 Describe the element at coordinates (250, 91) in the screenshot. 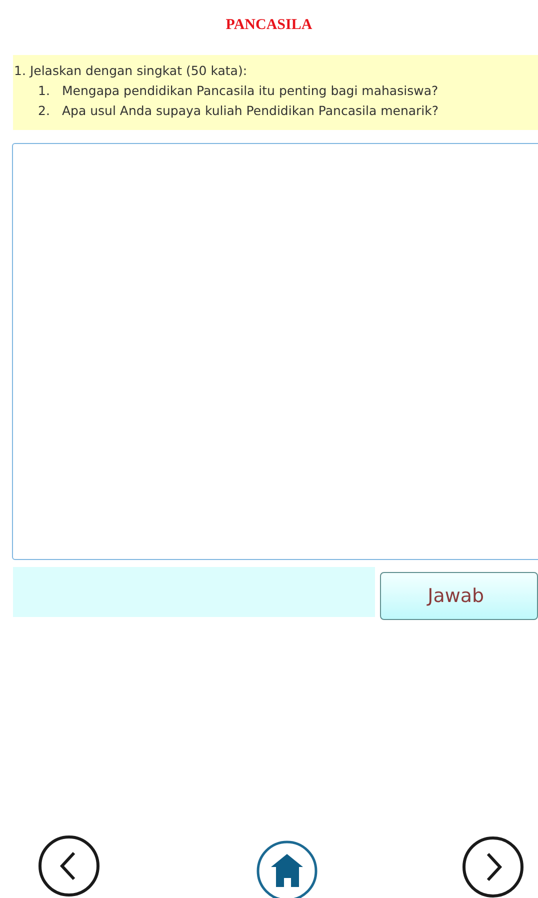

I see `item-text: Mengapa pendidikan Pancasila itu penting bagi mahasiswa?` at that location.